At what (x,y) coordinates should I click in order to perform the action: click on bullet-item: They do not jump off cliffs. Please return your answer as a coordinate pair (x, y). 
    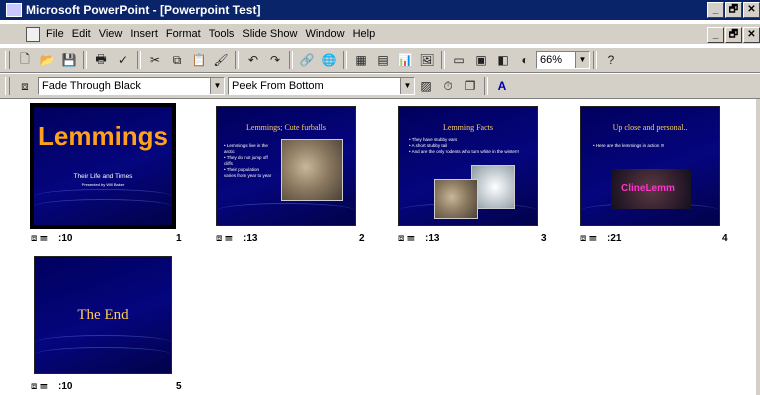
    Looking at the image, I should click on (248, 161).